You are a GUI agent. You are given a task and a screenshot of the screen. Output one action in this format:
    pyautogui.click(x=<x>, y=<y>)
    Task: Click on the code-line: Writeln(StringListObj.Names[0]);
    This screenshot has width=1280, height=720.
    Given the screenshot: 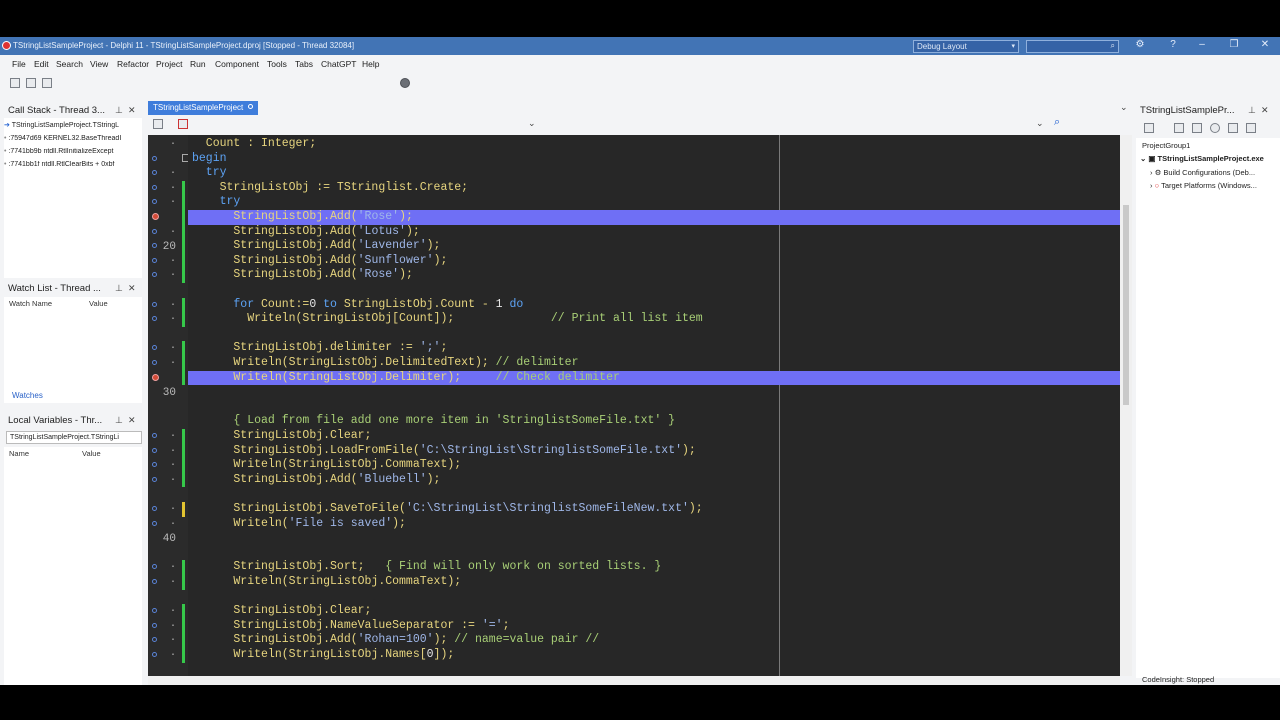 What is the action you would take?
    pyautogui.click(x=654, y=655)
    